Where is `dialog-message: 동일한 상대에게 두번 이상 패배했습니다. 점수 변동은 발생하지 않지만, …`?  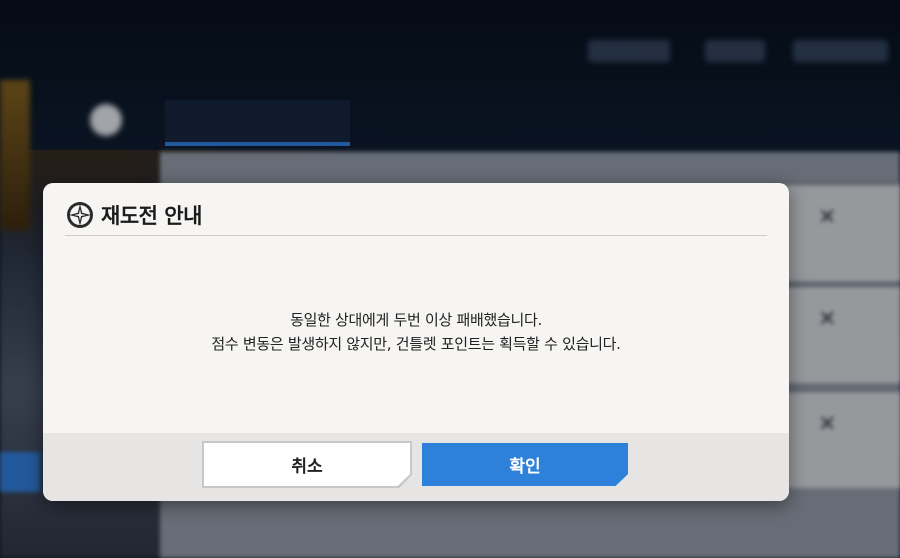
dialog-message: 동일한 상대에게 두번 이상 패배했습니다. 점수 변동은 발생하지 않지만, … is located at coordinates (416, 332).